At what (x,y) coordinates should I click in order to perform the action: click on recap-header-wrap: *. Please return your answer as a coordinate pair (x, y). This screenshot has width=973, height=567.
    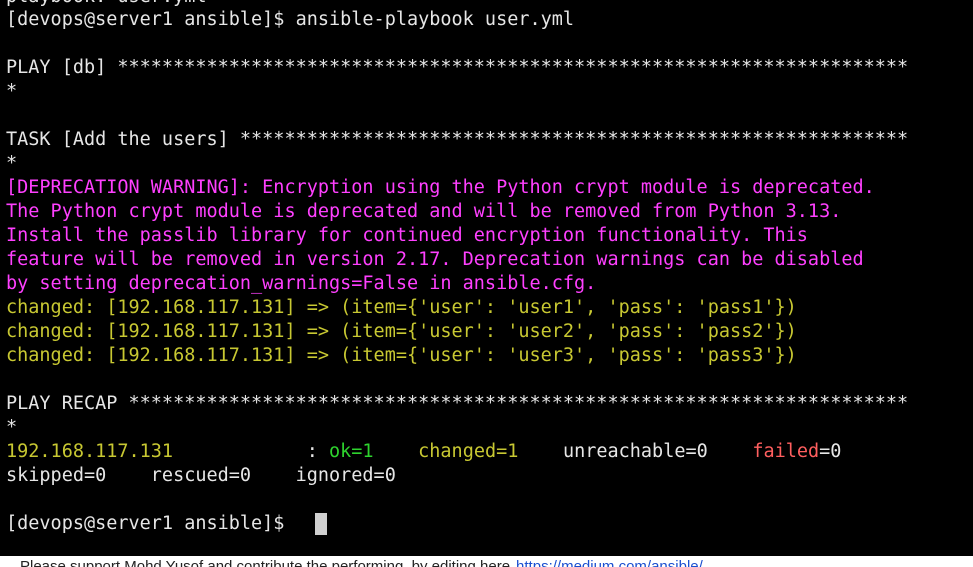
    Looking at the image, I should click on (12, 427).